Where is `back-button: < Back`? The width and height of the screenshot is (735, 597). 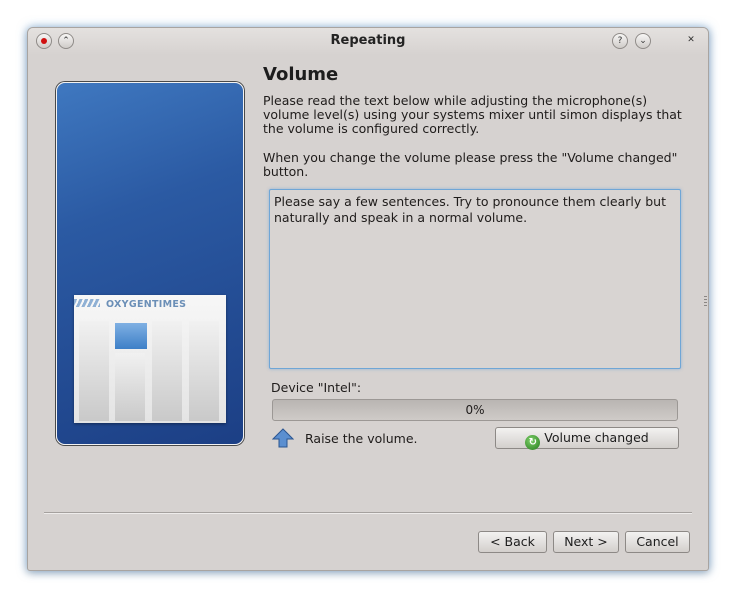 back-button: < Back is located at coordinates (512, 542).